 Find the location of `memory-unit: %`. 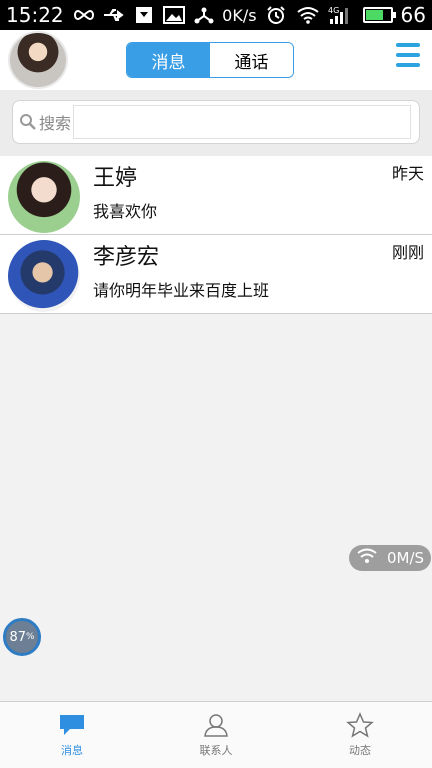

memory-unit: % is located at coordinates (30, 637).